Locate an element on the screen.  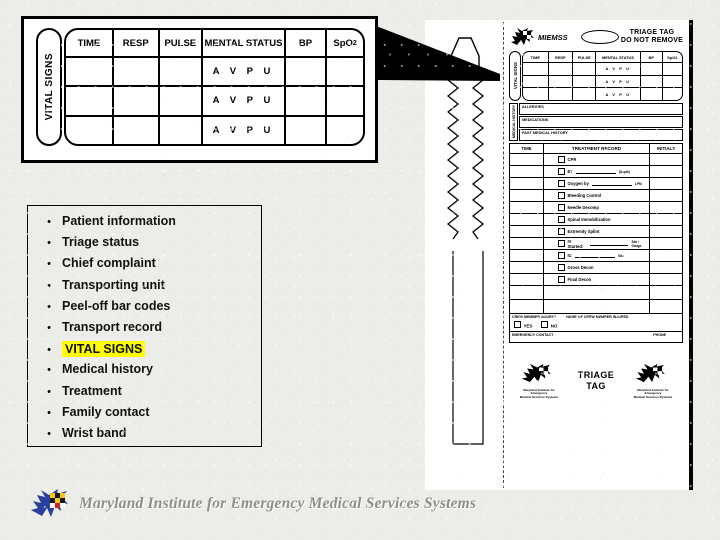
list-item: • Family contact is located at coordinates (145, 415).